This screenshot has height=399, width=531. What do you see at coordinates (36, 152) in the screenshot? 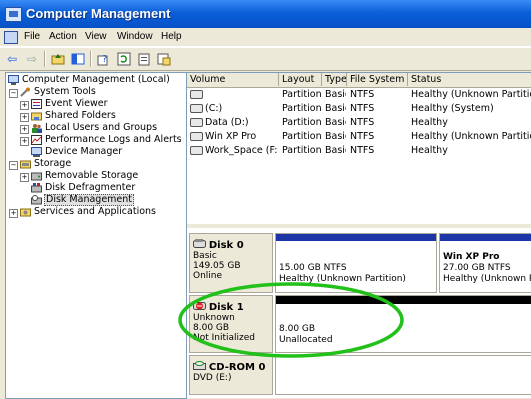
I see `device-manager-icon` at bounding box center [36, 152].